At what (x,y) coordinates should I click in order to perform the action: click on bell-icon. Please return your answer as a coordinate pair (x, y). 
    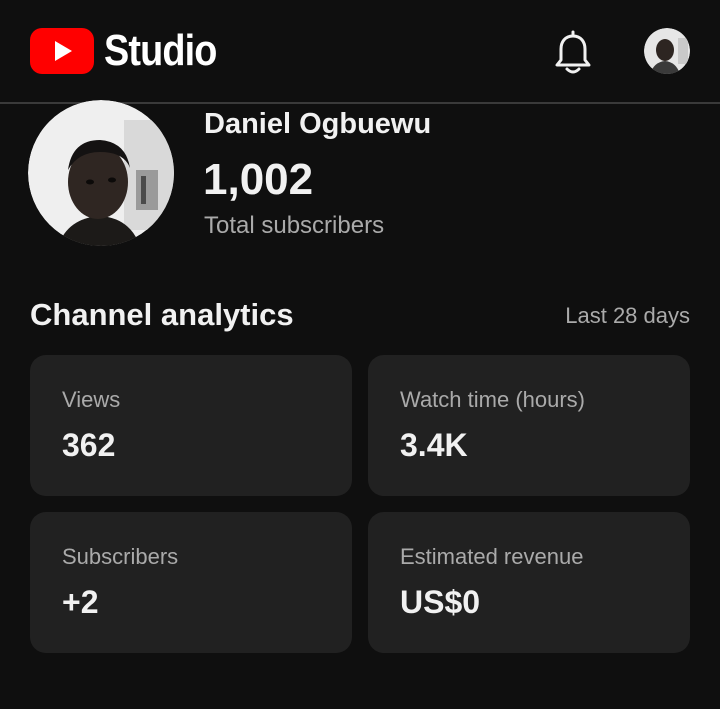
    Looking at the image, I should click on (573, 53).